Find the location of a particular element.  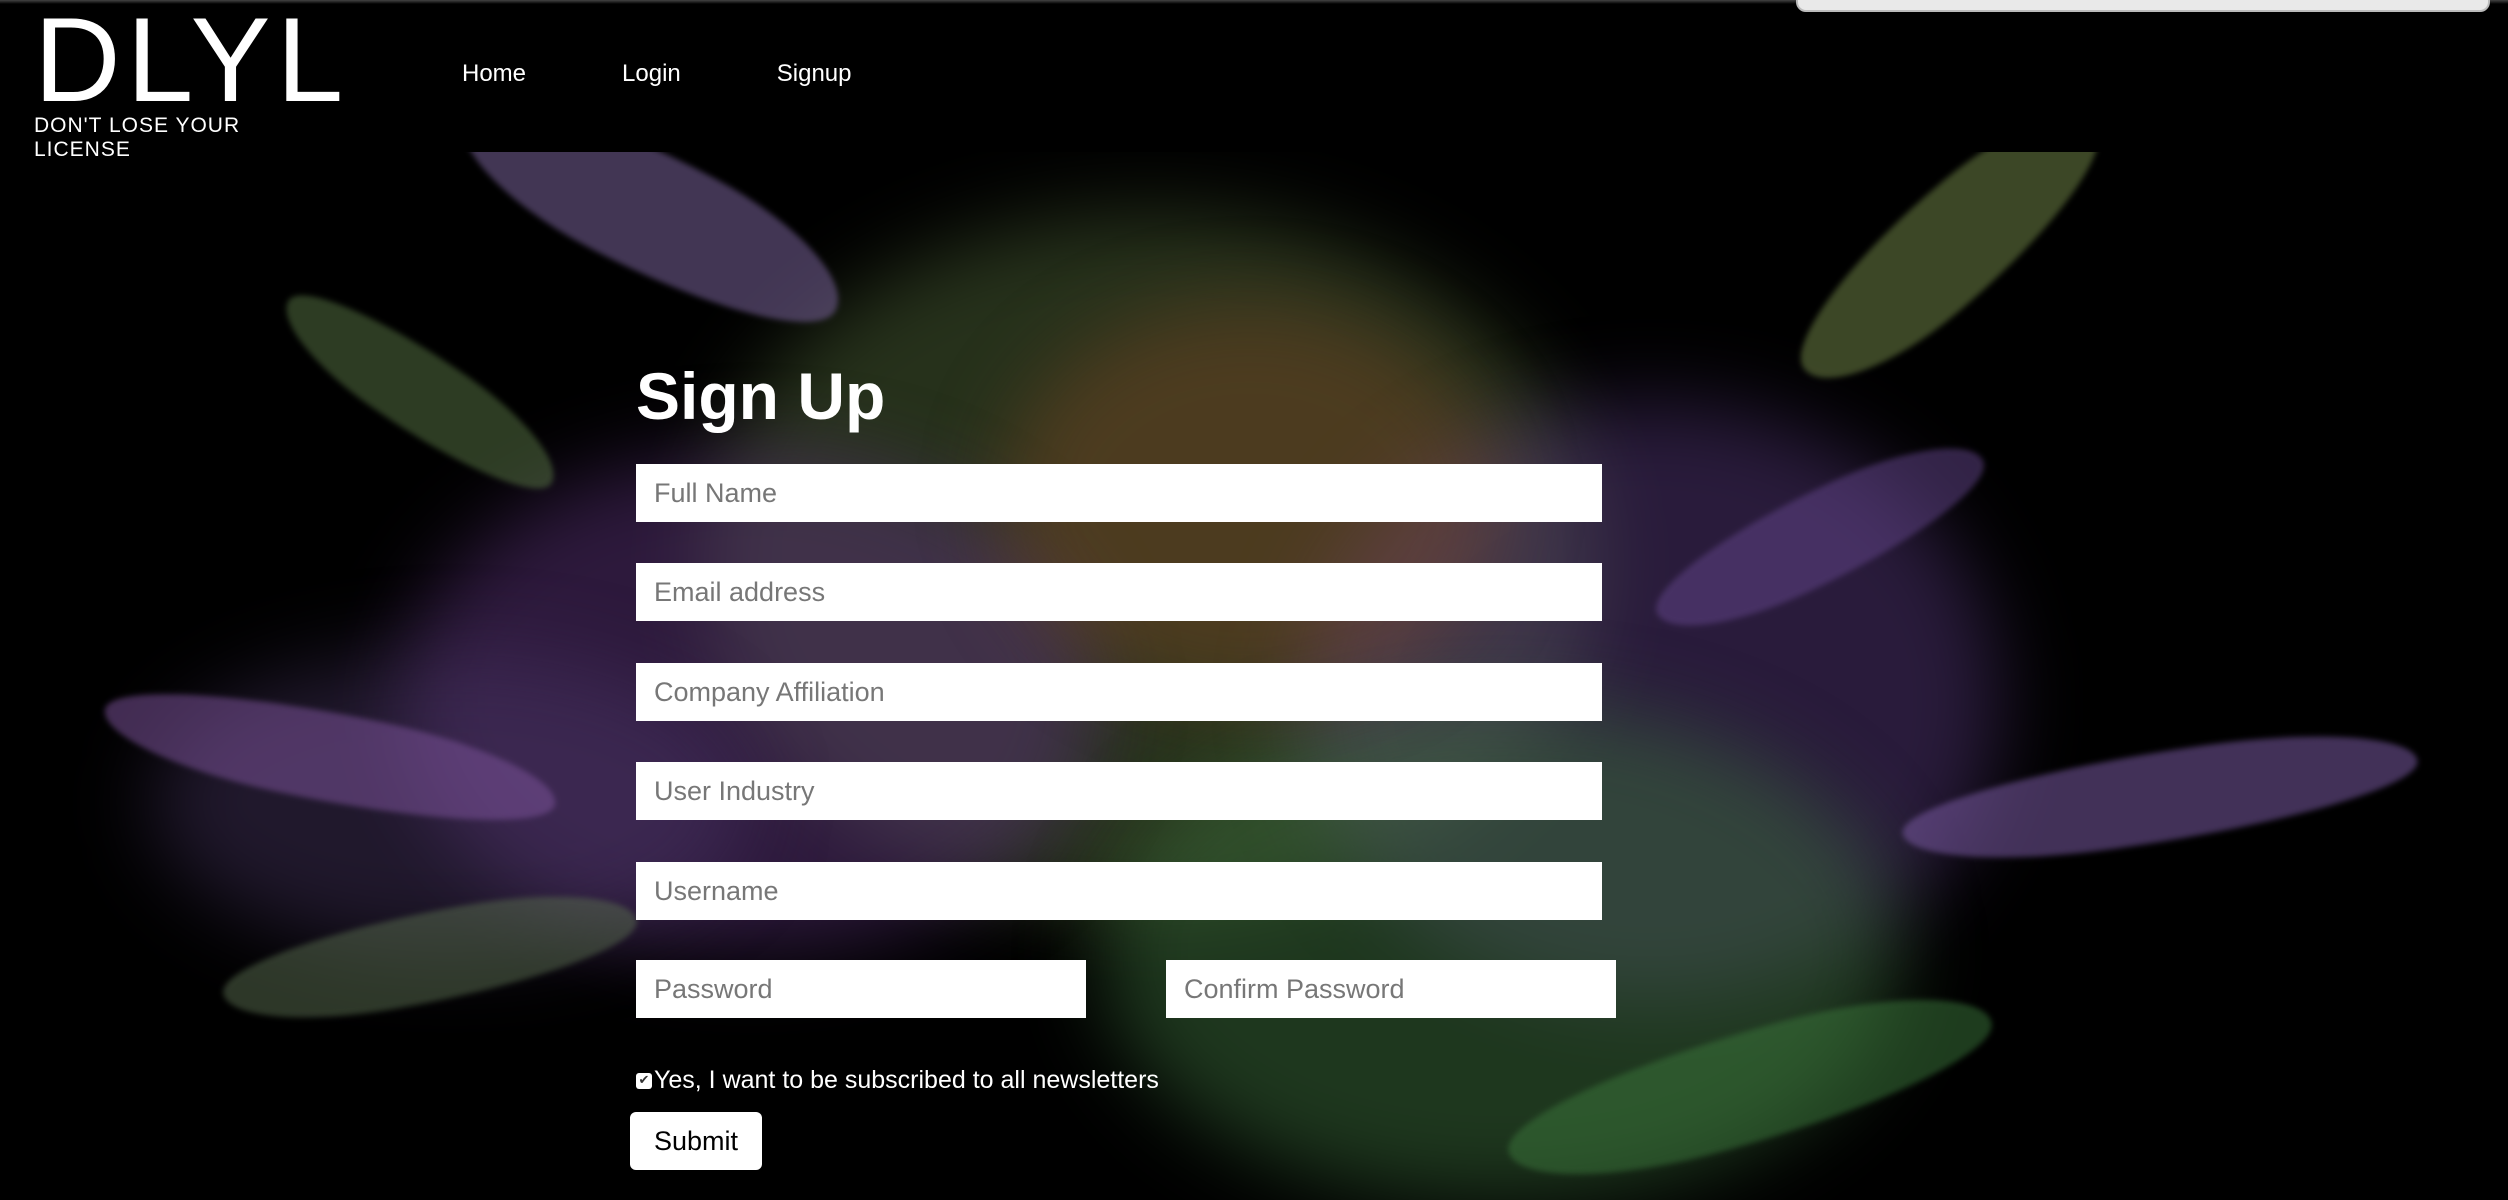

username-input is located at coordinates (1119, 891).